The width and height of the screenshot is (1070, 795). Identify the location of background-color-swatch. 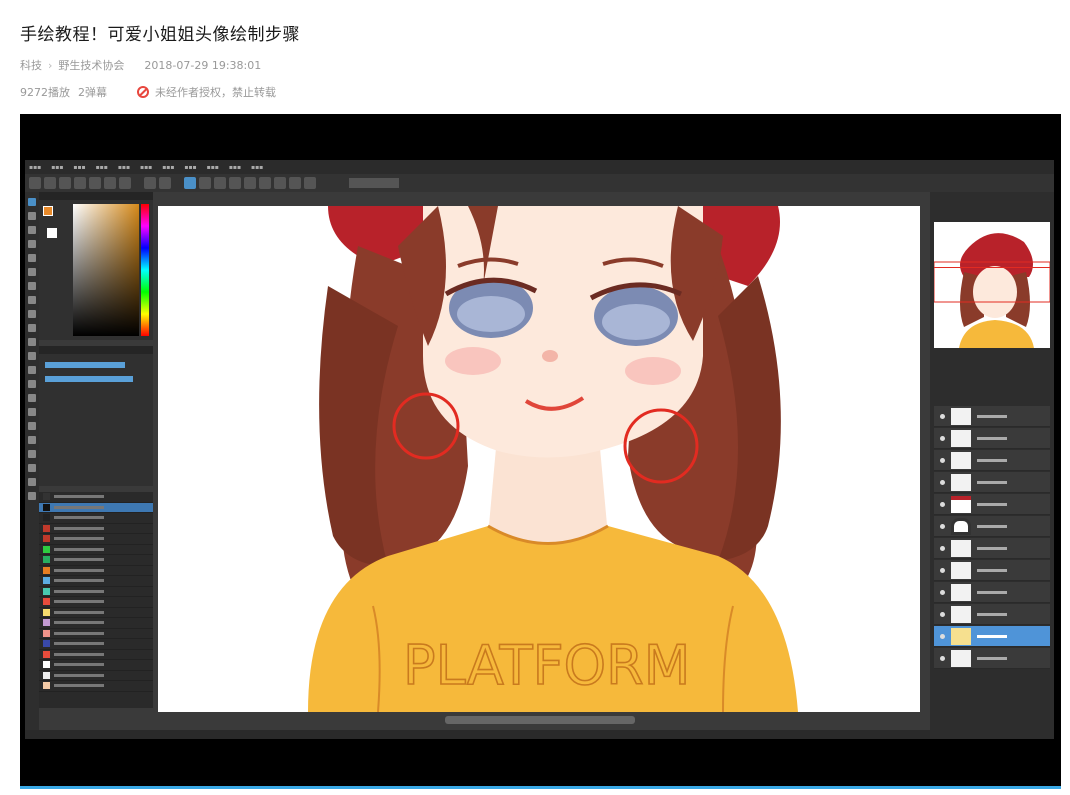
(52, 233).